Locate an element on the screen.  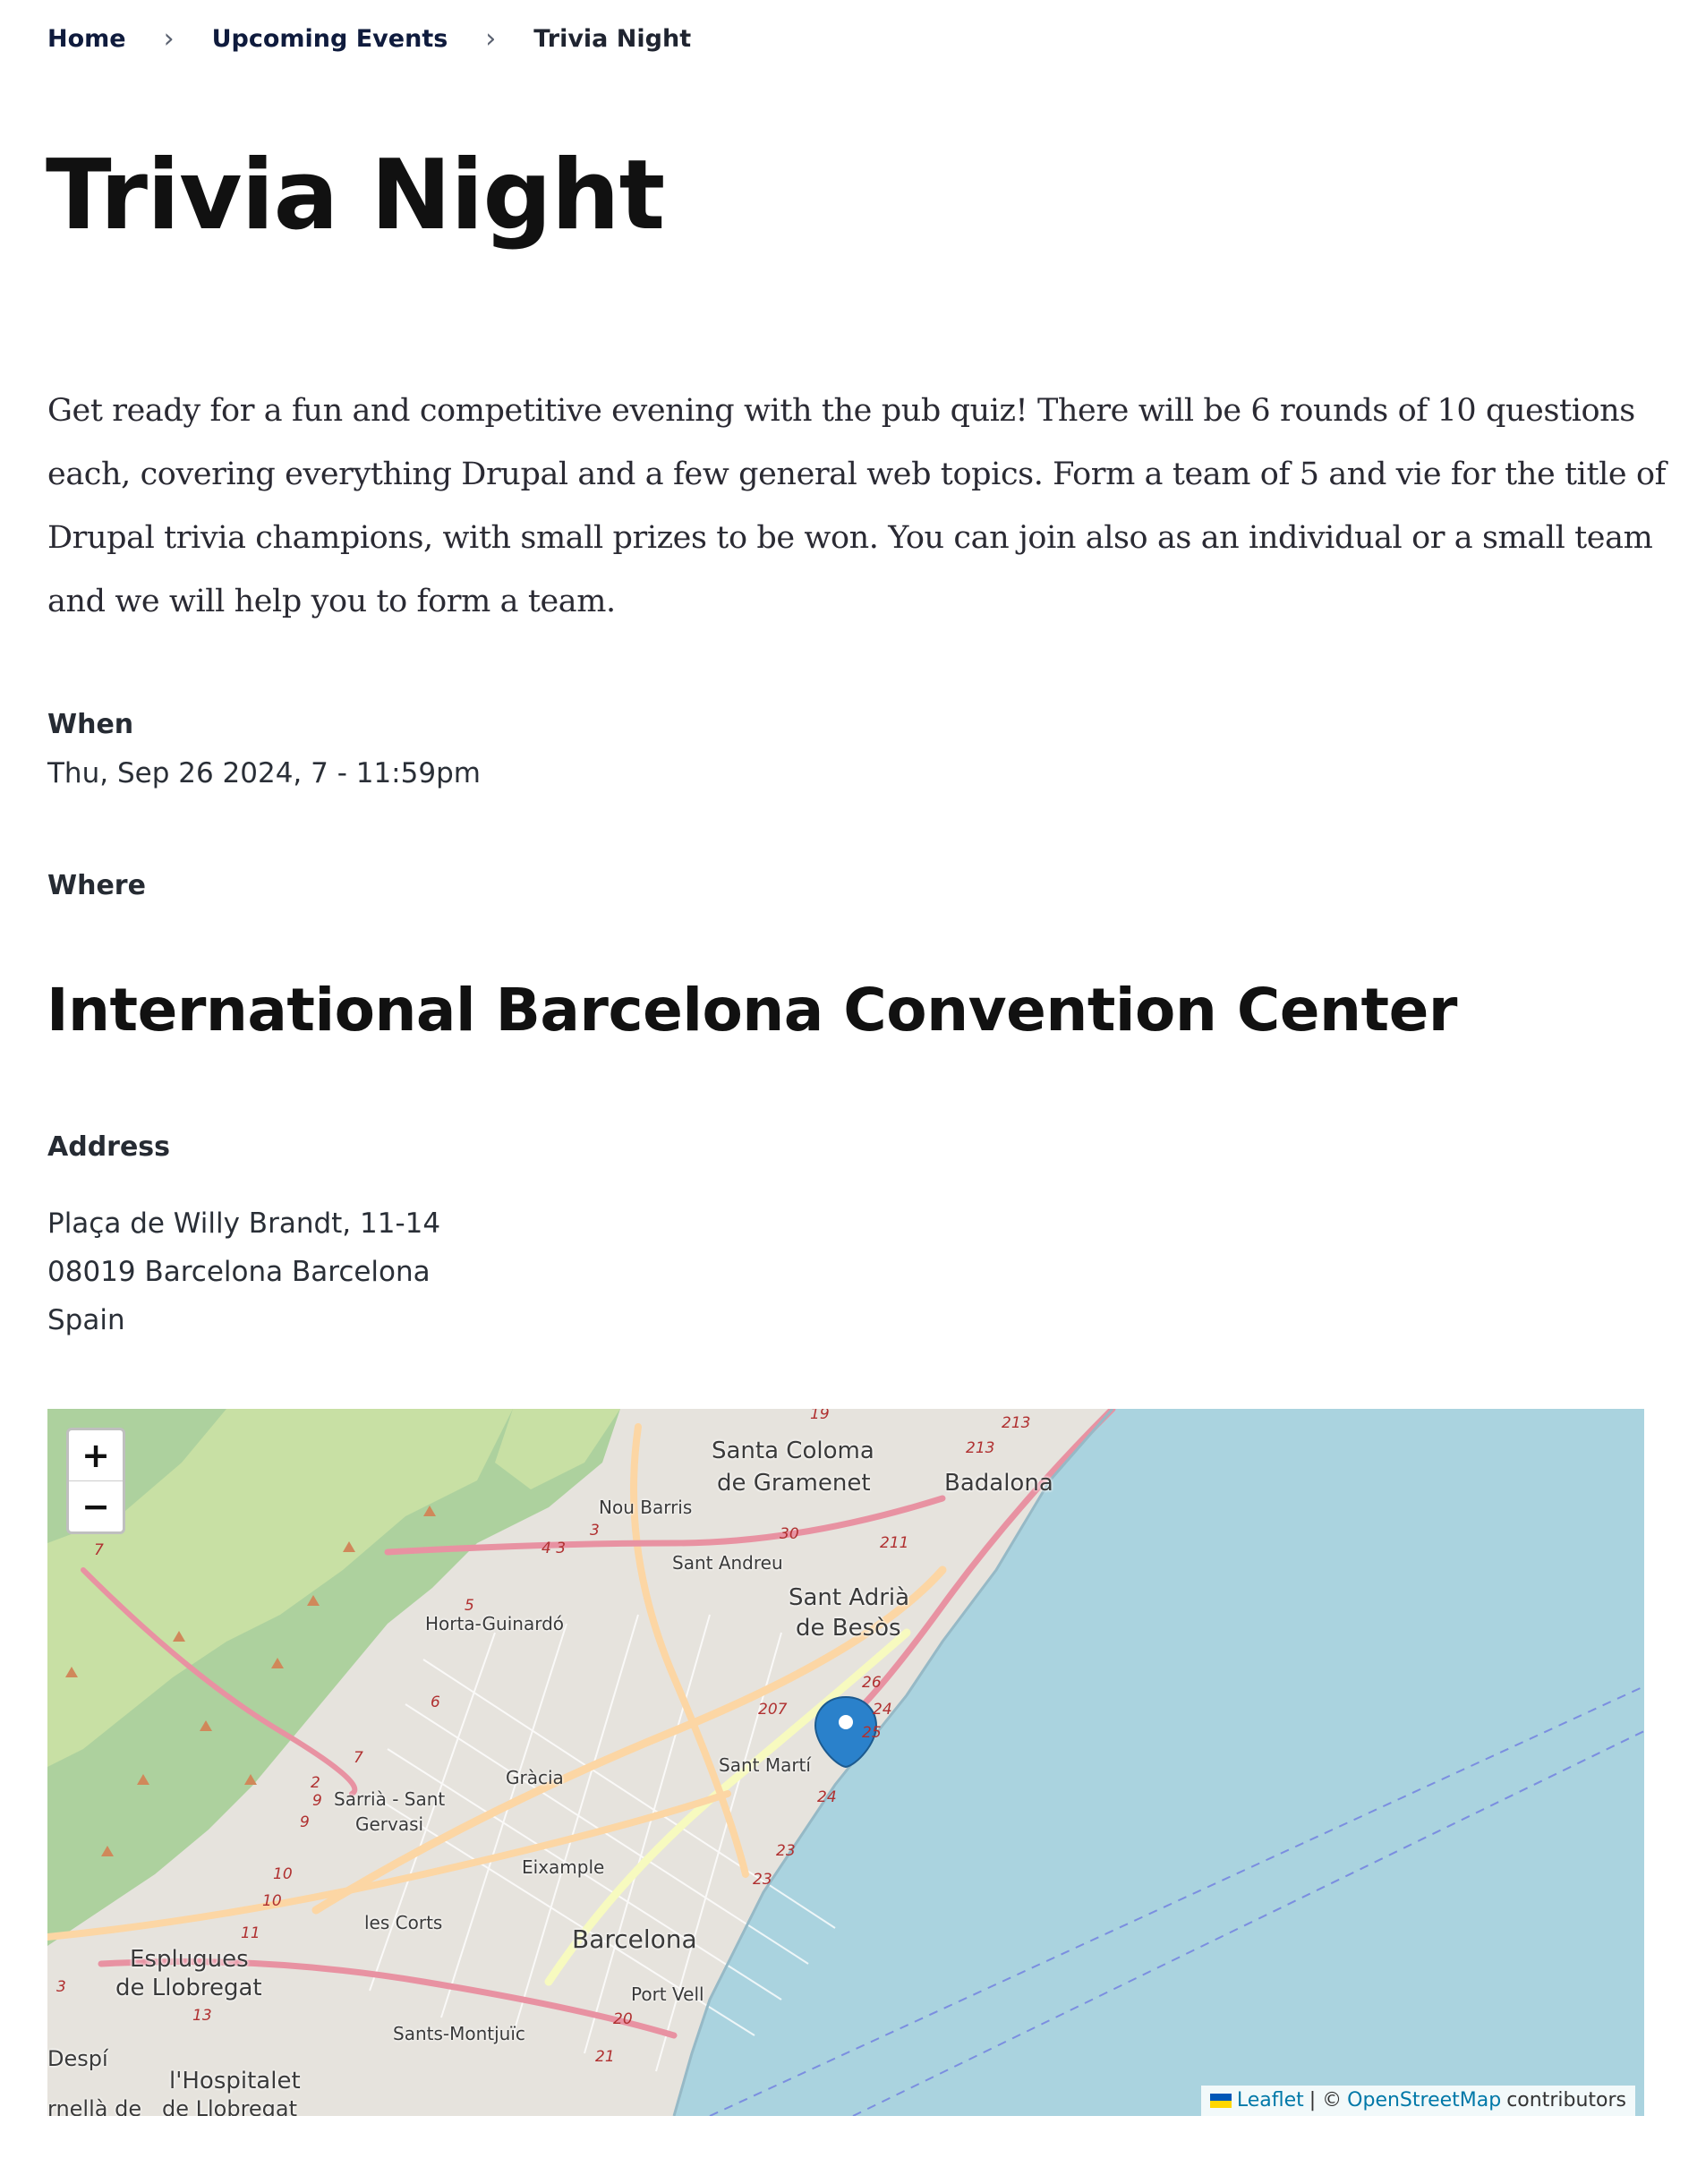
road-number: 4 3 is located at coordinates (554, 1548).